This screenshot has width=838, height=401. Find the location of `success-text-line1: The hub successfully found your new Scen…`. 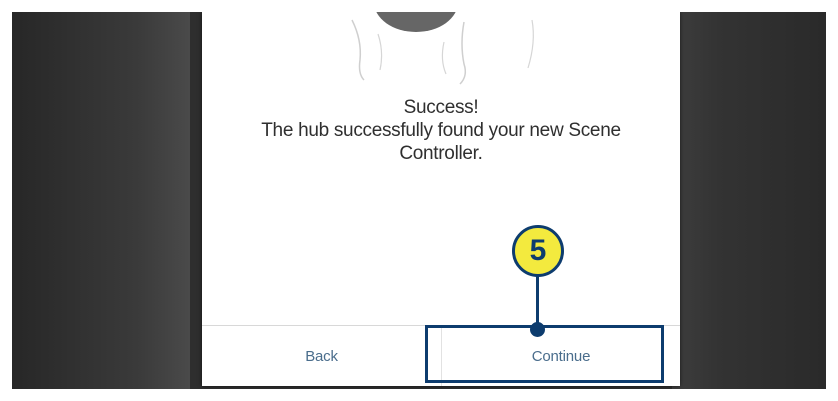

success-text-line1: The hub successfully found your new Scen… is located at coordinates (441, 130).